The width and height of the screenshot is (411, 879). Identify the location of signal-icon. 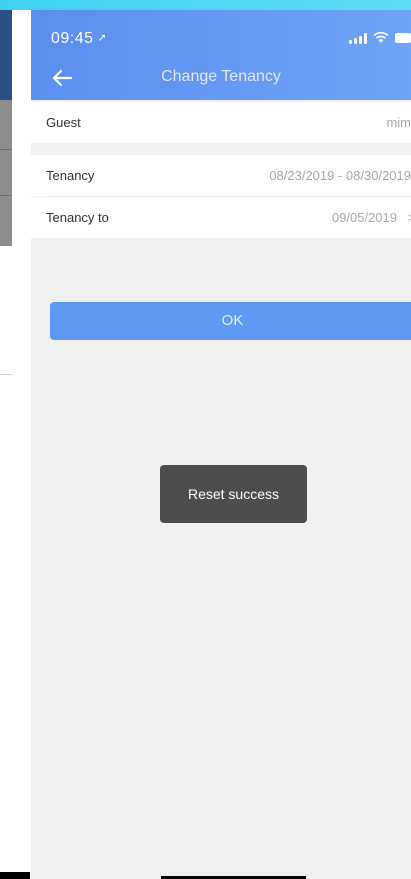
(358, 38).